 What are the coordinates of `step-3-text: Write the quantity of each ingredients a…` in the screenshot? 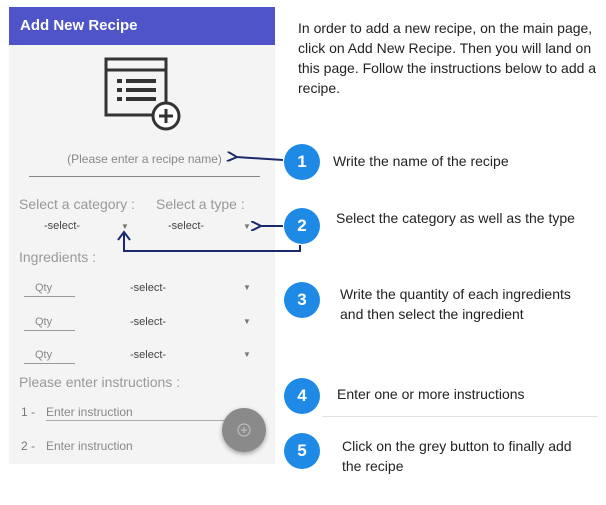 It's located at (455, 304).